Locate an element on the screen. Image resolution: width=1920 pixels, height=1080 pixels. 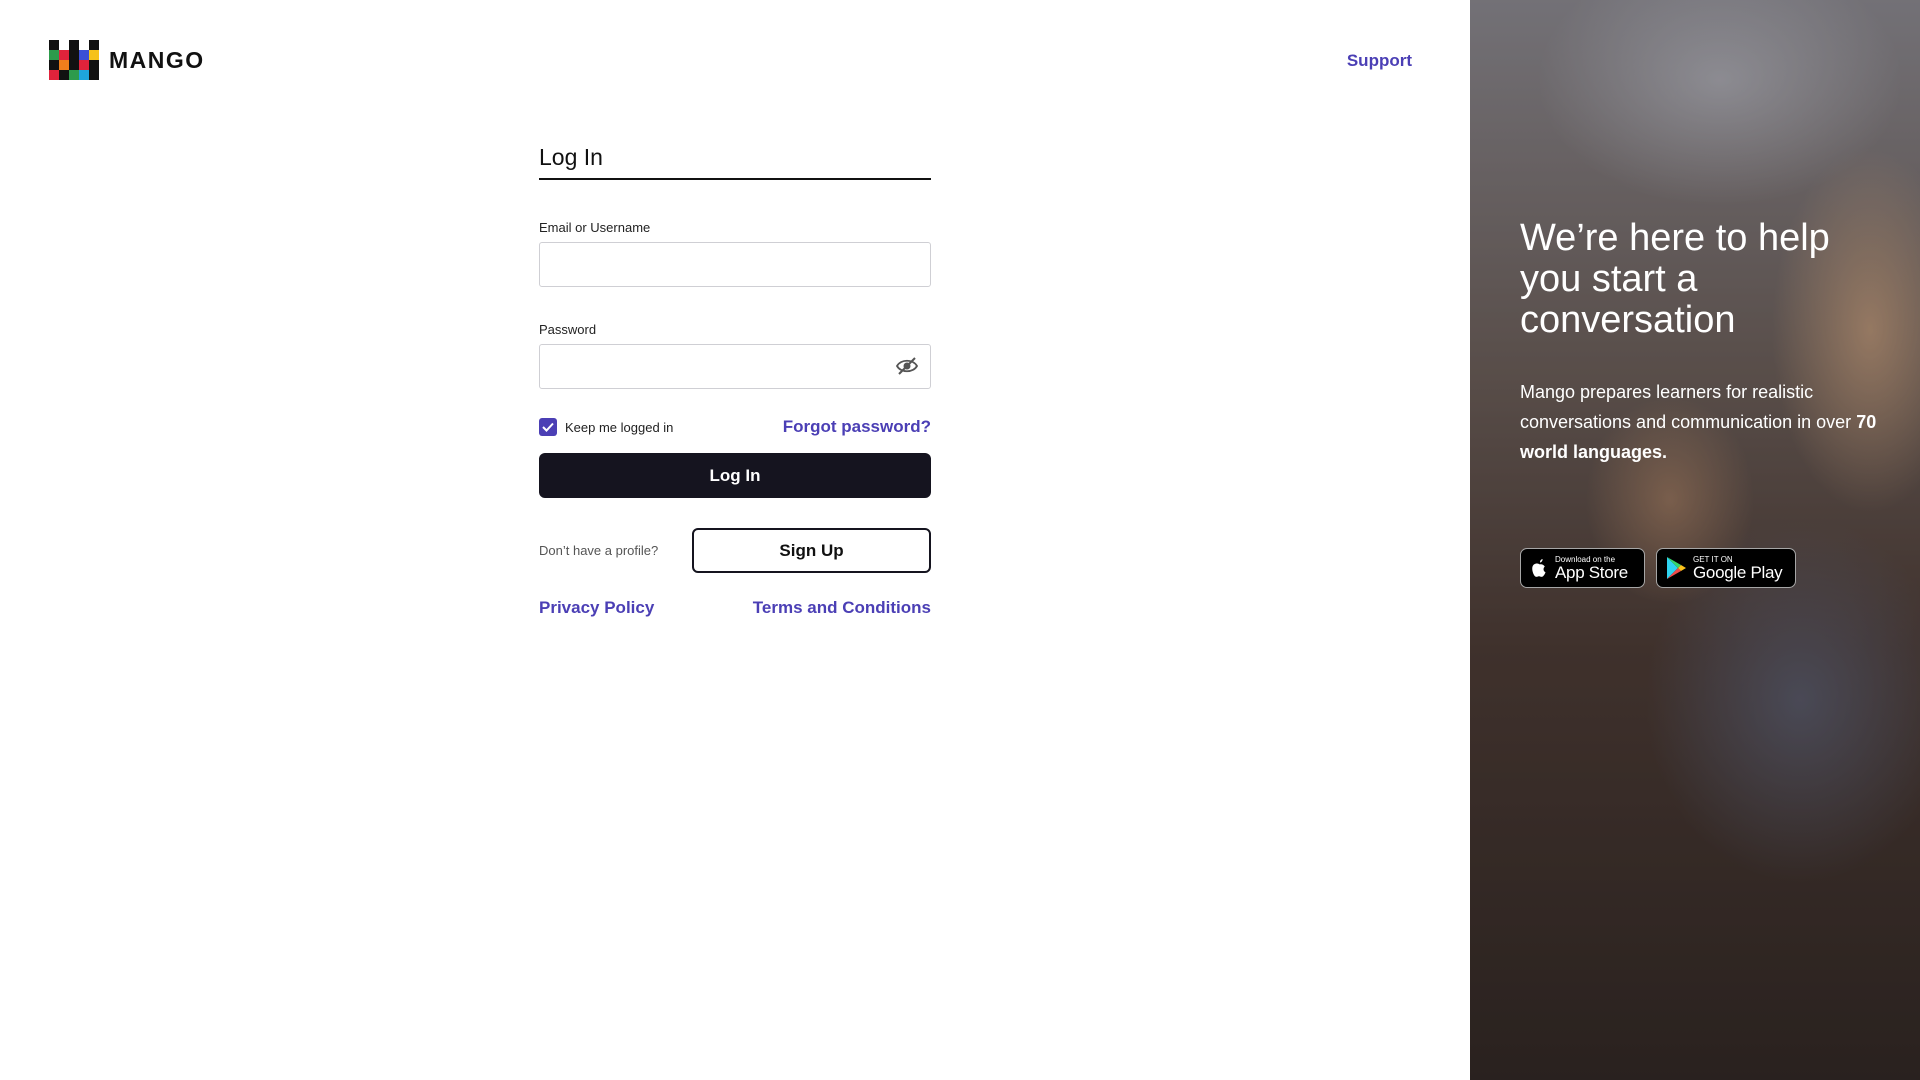
terms-link: Terms and Conditions is located at coordinates (842, 608).